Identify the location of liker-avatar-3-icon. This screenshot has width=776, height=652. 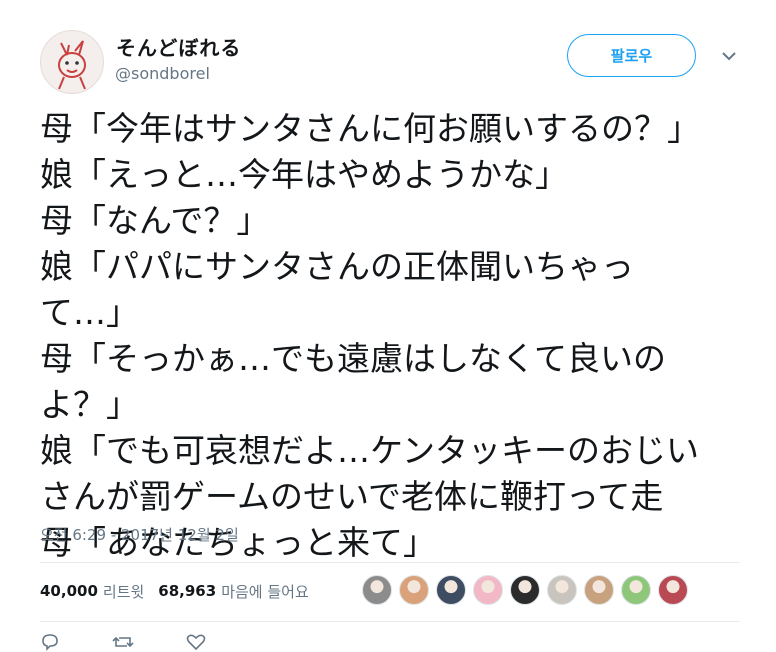
(451, 590).